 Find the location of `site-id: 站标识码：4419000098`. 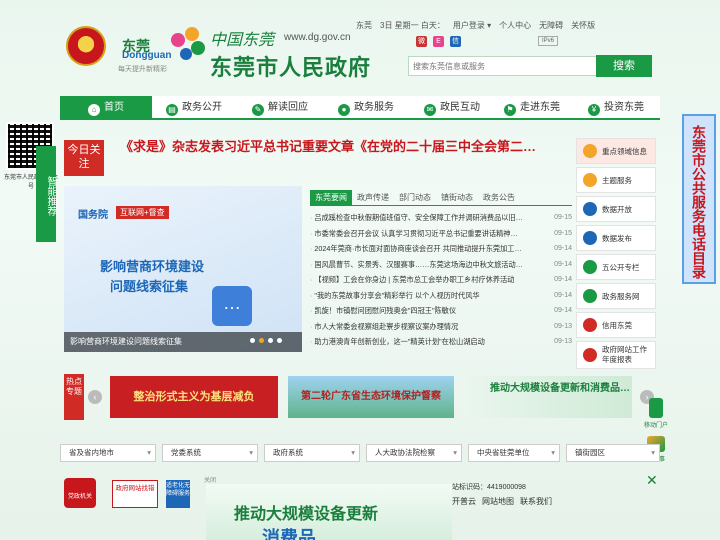

site-id: 站标识码：4419000098 is located at coordinates (489, 487).